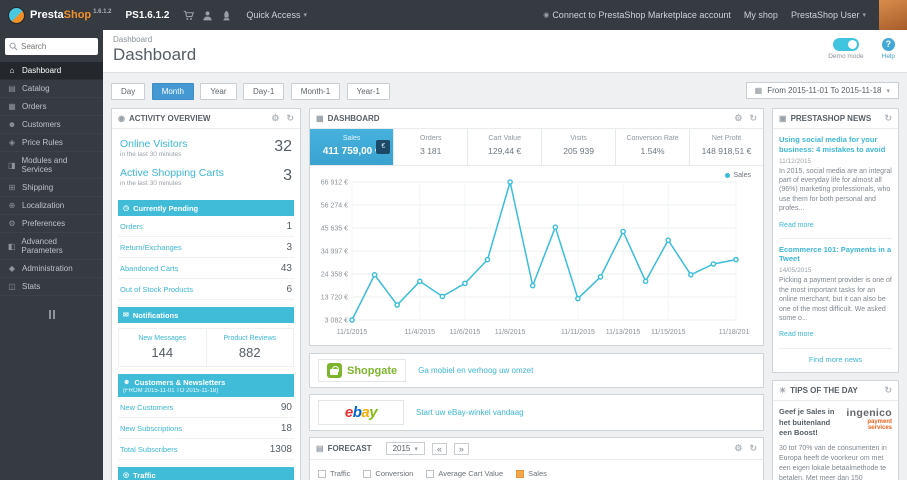  Describe the element at coordinates (149, 268) in the screenshot. I see `abandoned-carts-link: Abandoned Carts` at that location.